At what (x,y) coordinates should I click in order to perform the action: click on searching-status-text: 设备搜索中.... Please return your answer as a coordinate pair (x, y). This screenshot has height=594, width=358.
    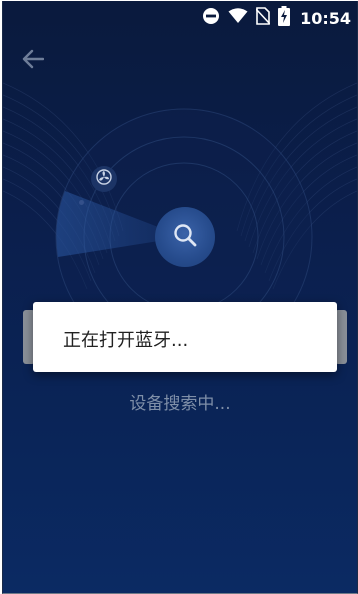
    Looking at the image, I should click on (180, 404).